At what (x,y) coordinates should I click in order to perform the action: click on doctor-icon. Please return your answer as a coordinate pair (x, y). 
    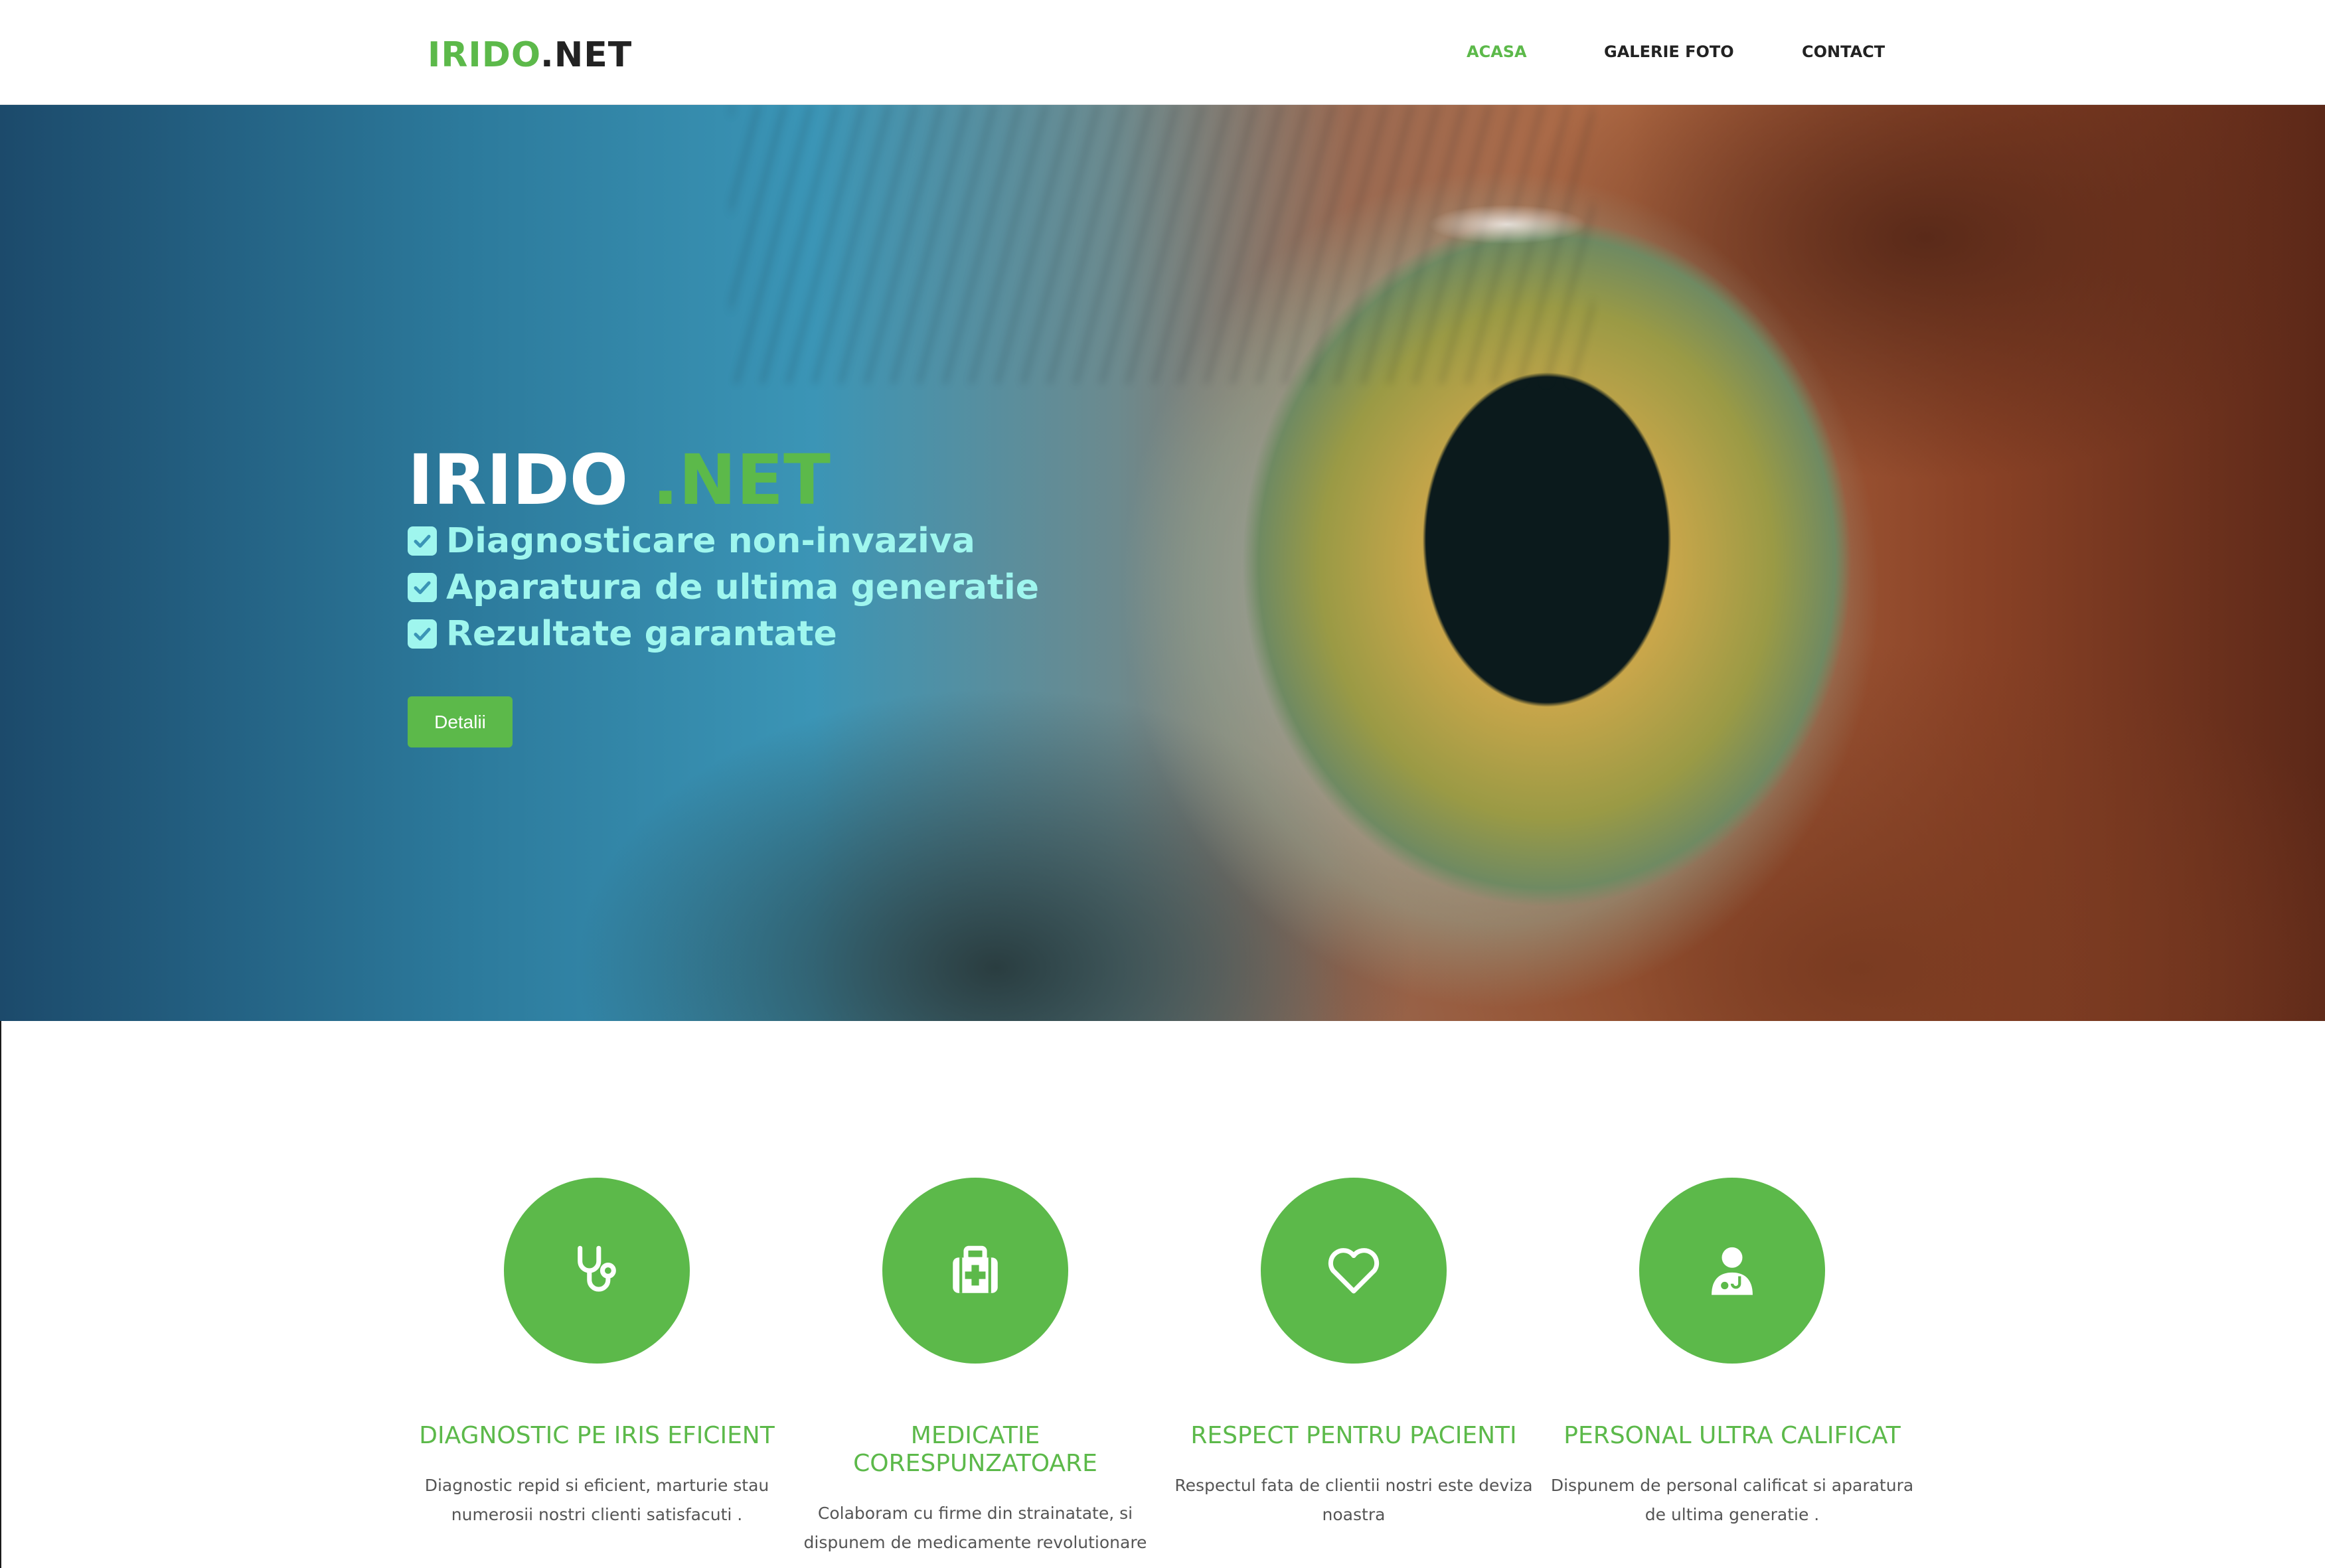
    Looking at the image, I should click on (1732, 1271).